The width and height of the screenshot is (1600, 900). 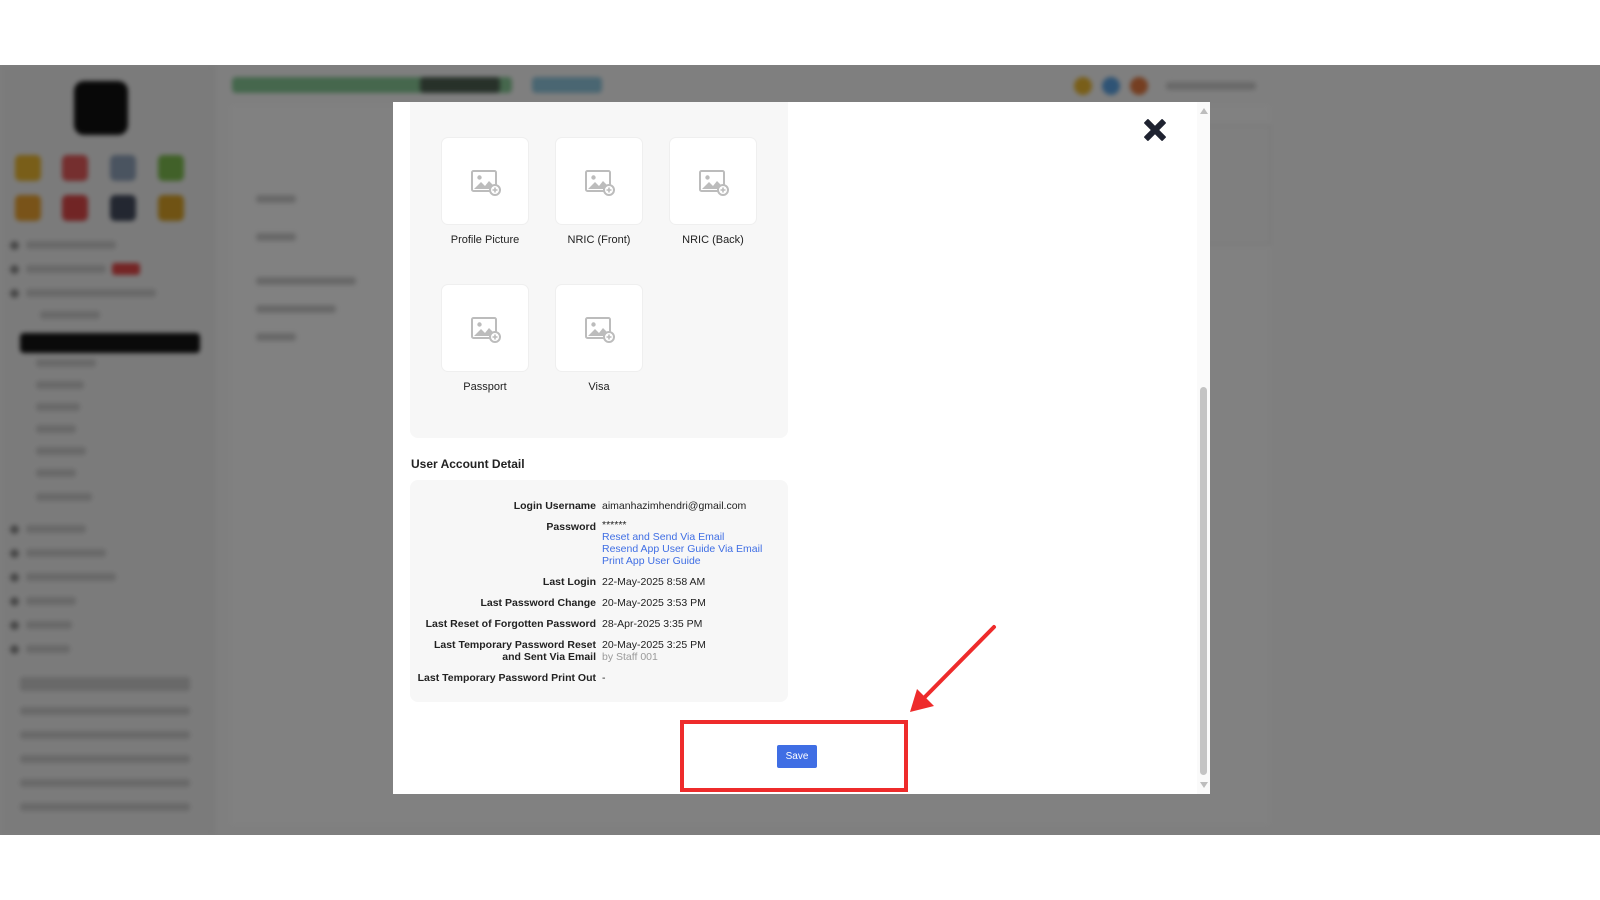 I want to click on attachment-label: NRIC (Front), so click(x=599, y=240).